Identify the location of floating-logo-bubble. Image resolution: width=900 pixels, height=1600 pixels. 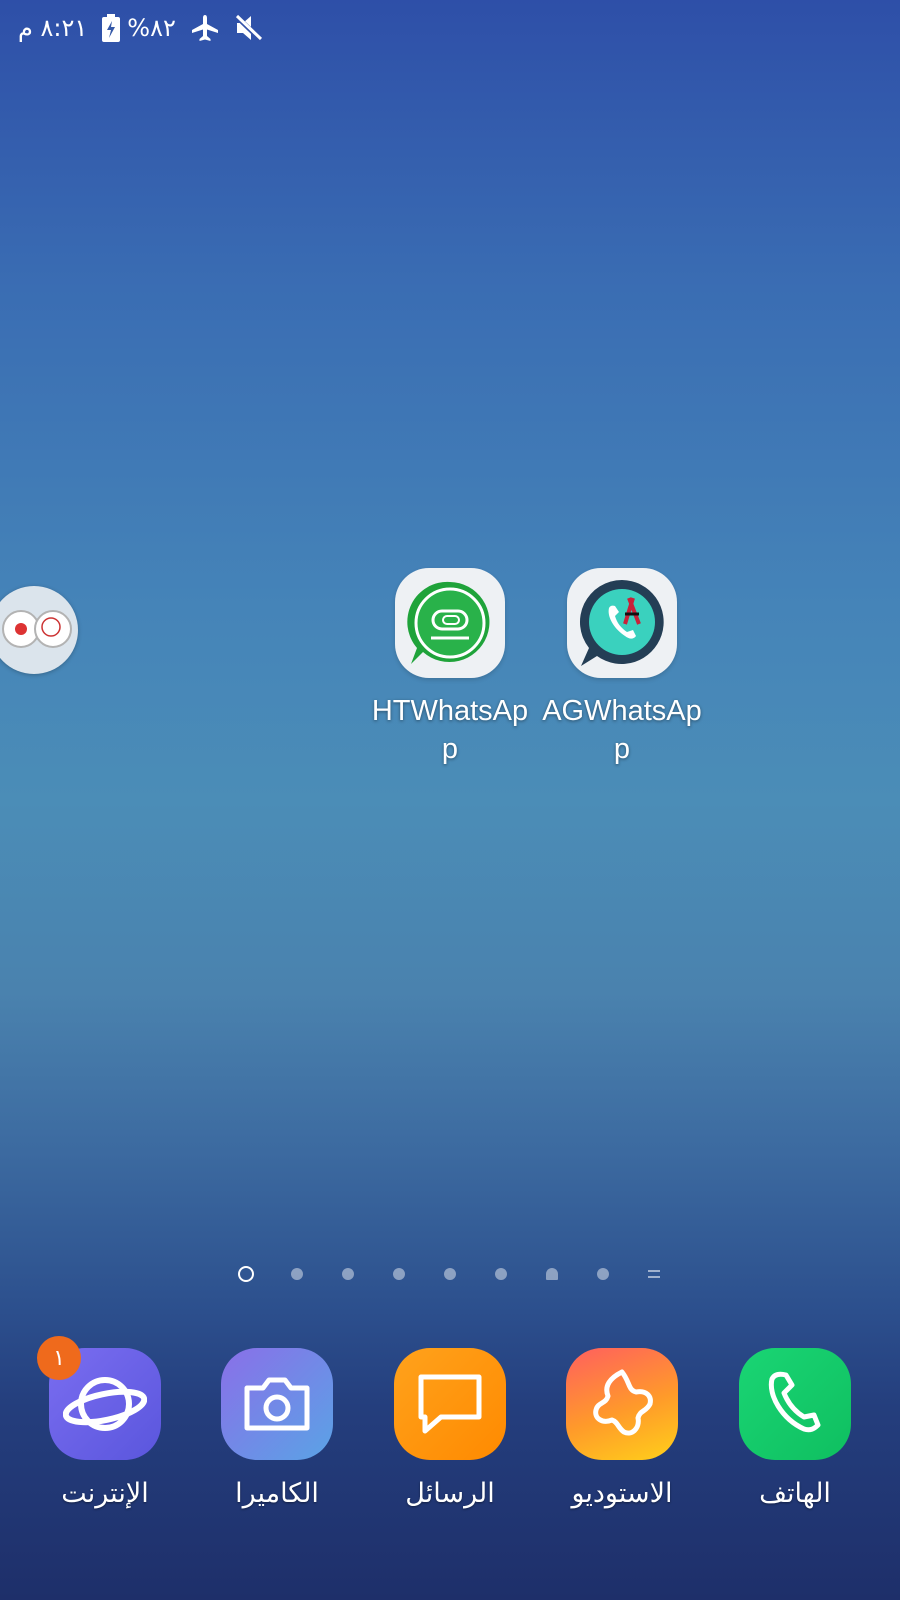
(39, 630).